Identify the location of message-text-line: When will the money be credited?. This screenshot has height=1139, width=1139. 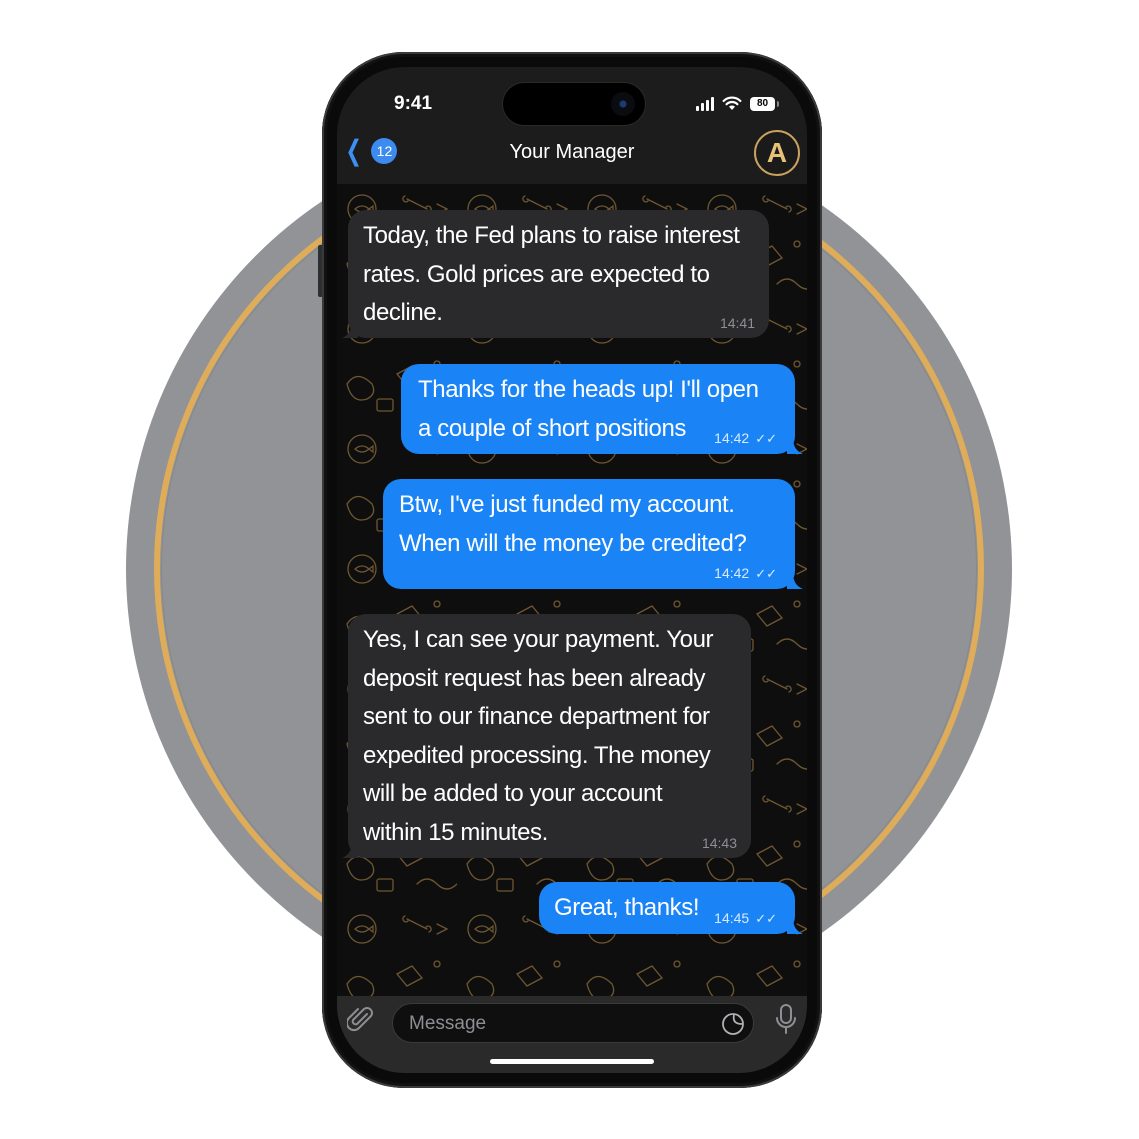
(573, 543).